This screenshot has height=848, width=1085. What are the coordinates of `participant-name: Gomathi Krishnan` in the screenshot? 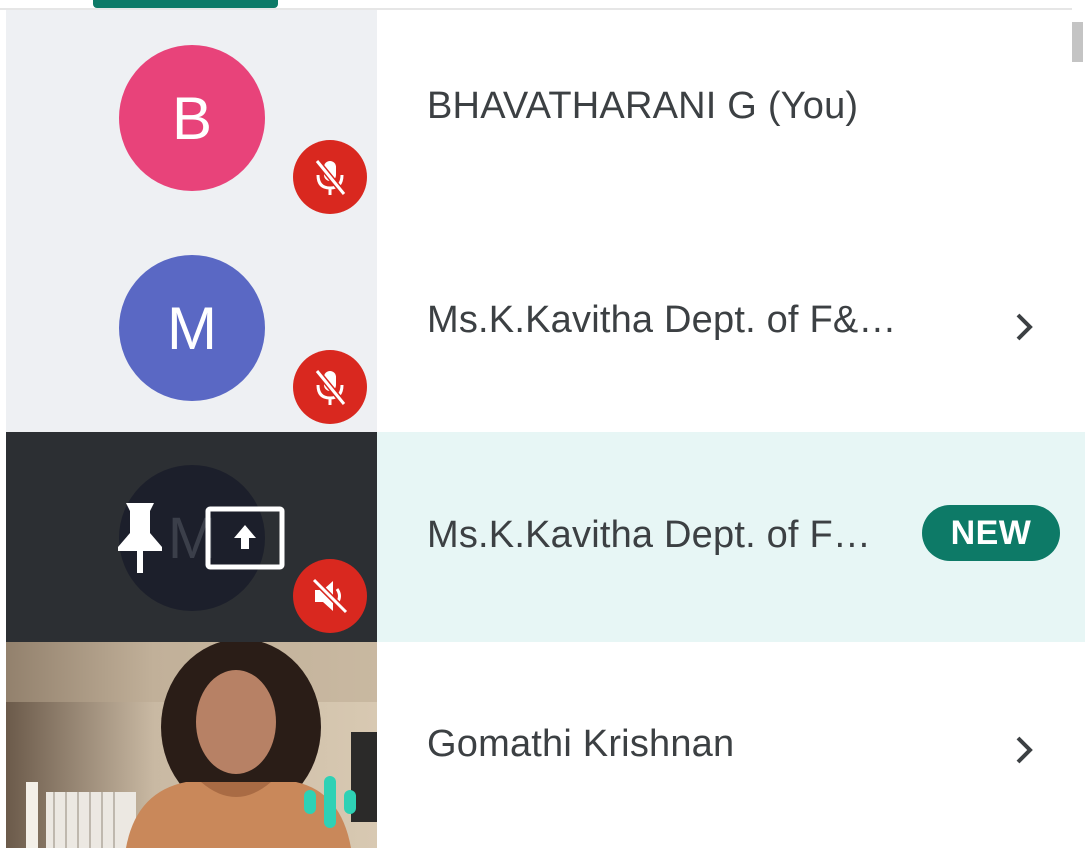 It's located at (581, 744).